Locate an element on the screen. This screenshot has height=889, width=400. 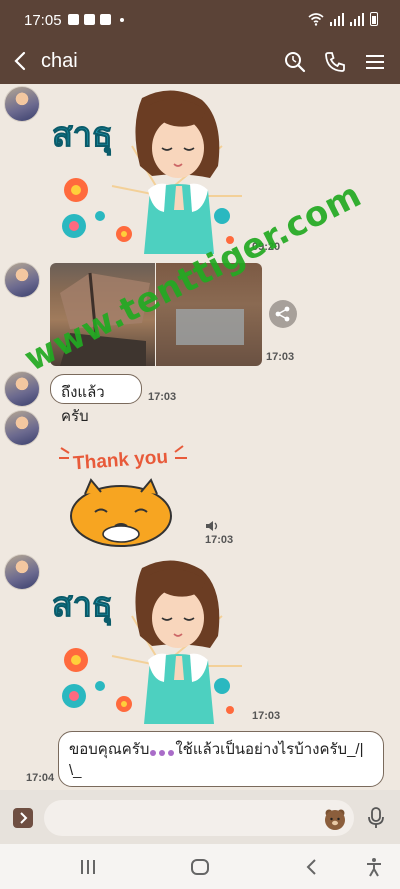
chevron-right-icon is located at coordinates (24, 818).